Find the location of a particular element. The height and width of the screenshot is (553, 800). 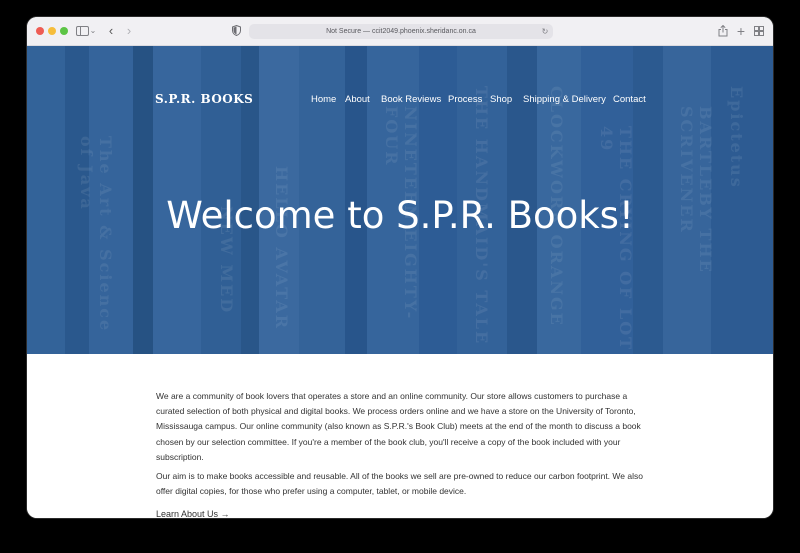

nav-shop: Shop is located at coordinates (501, 99).